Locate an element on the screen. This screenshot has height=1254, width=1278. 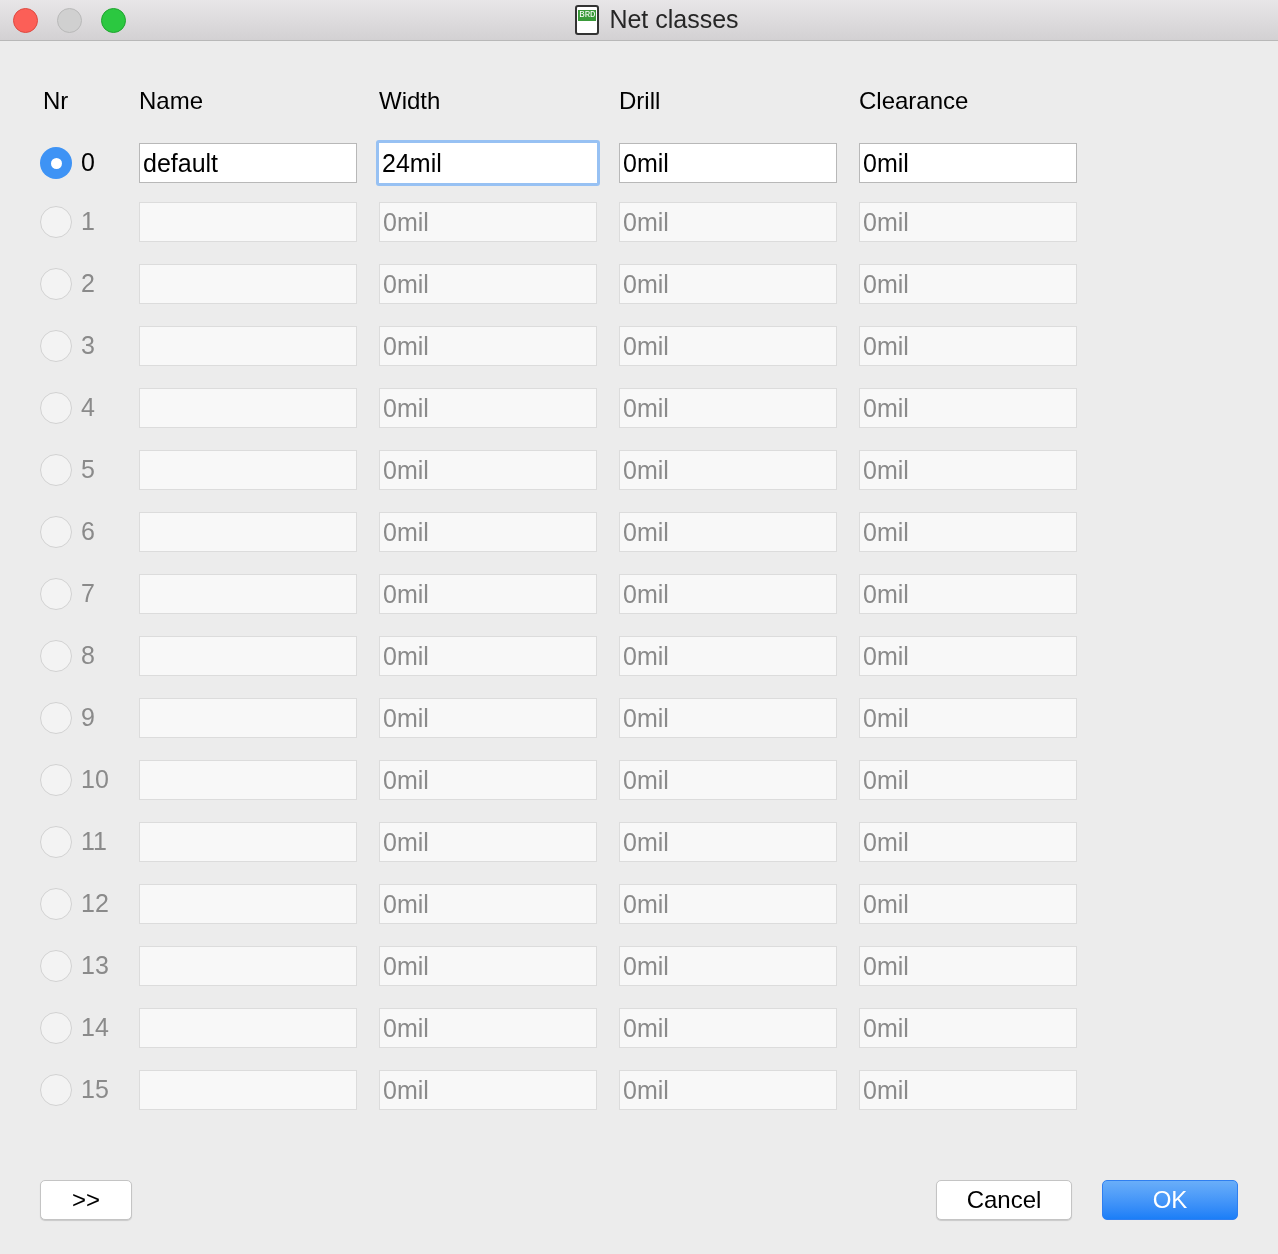
board-file-icon: BRD is located at coordinates (587, 20).